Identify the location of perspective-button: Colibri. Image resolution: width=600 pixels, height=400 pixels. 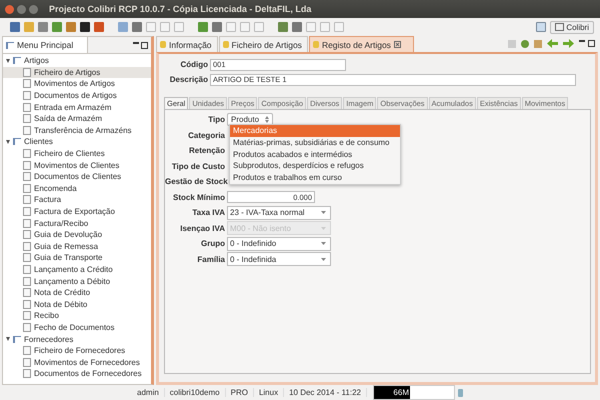
(572, 27).